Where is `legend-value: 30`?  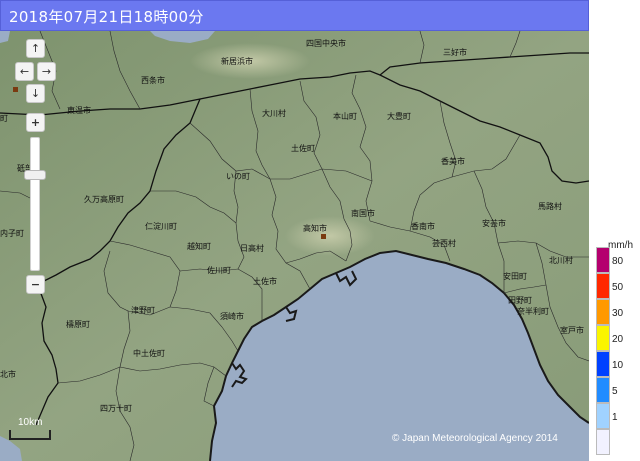
legend-value: 30 is located at coordinates (618, 313).